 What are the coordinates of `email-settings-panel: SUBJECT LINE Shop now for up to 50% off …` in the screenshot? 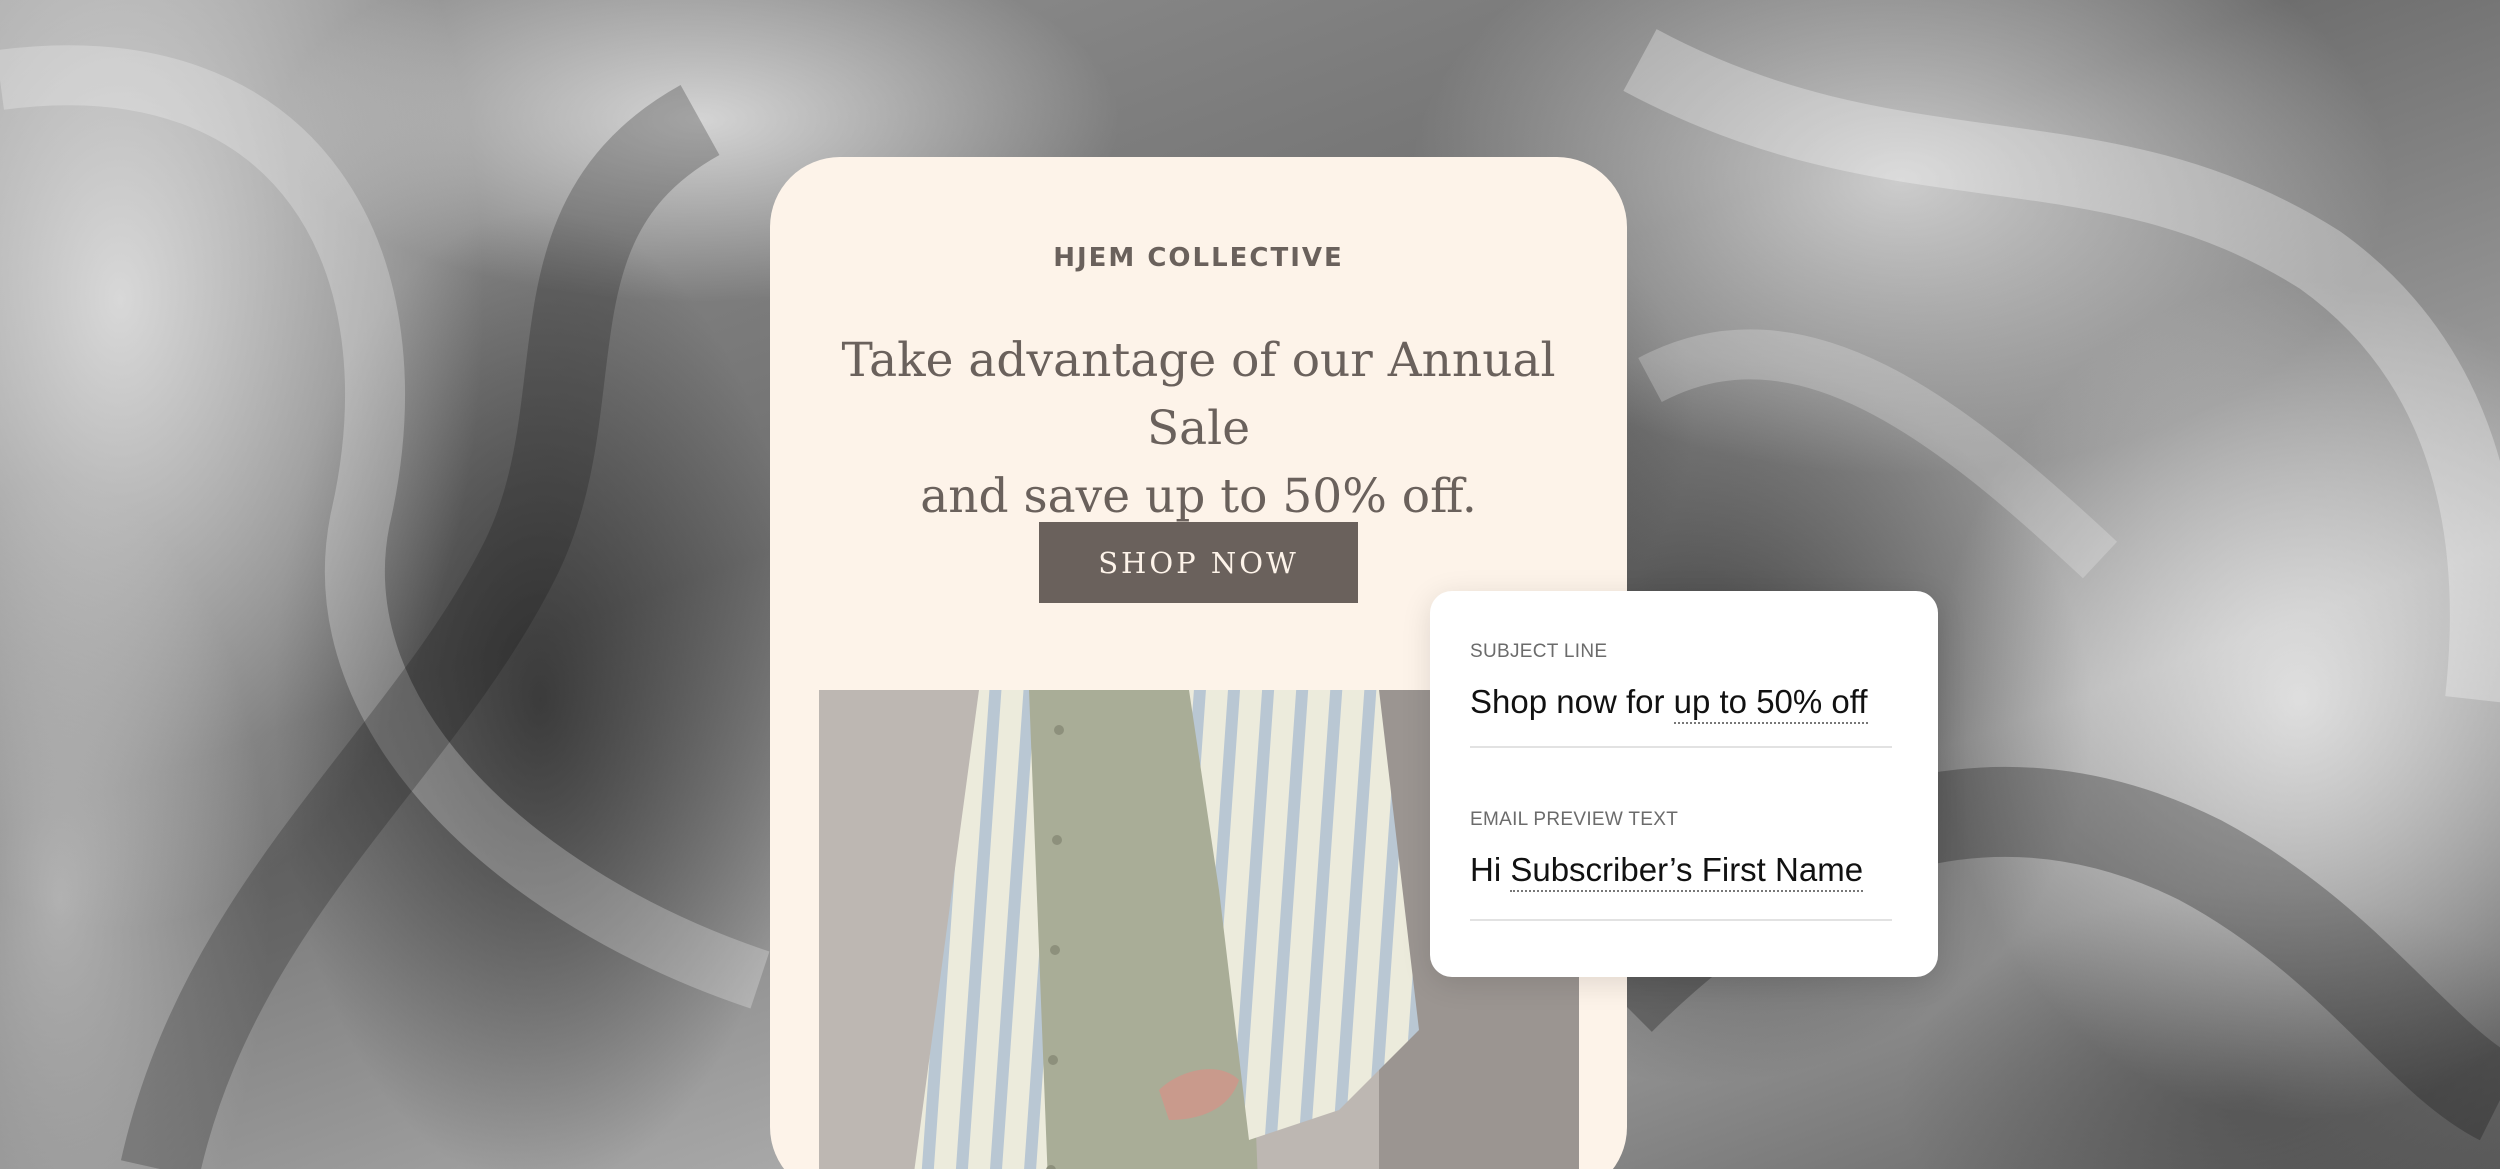 It's located at (1684, 784).